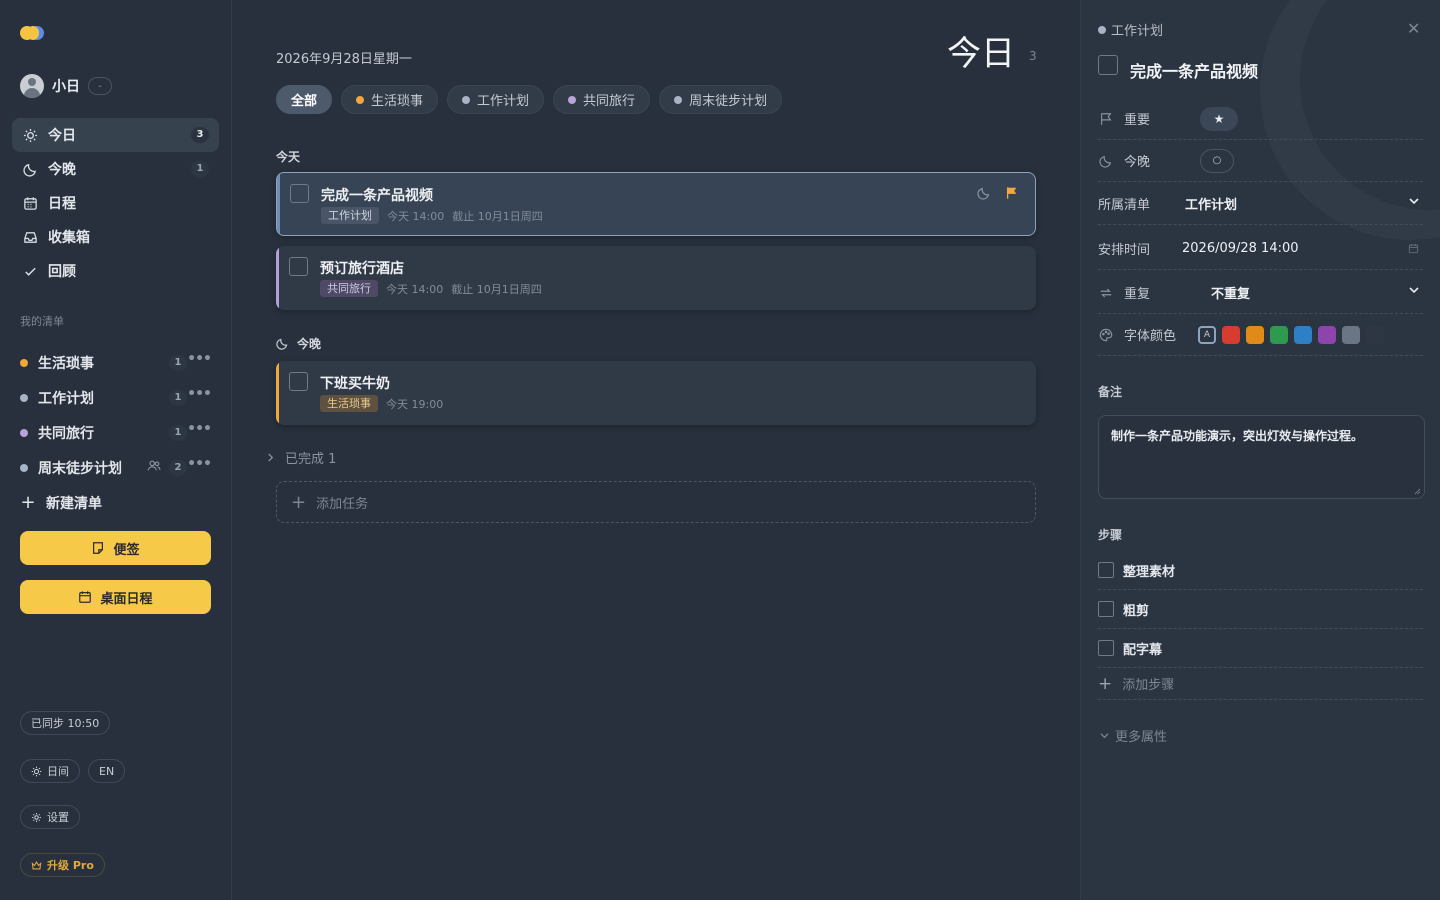 The width and height of the screenshot is (1440, 900). What do you see at coordinates (115, 548) in the screenshot?
I see `sticky-note-button: 便签` at bounding box center [115, 548].